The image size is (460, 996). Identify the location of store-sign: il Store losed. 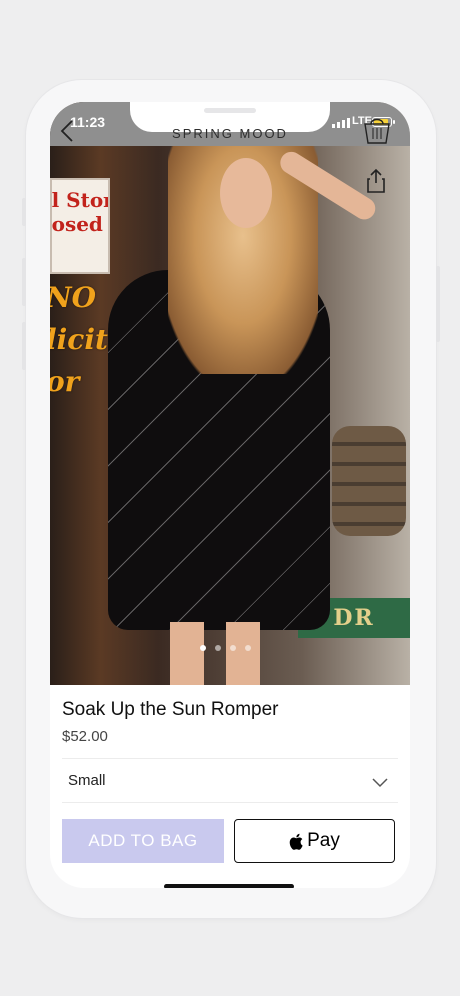
(80, 226).